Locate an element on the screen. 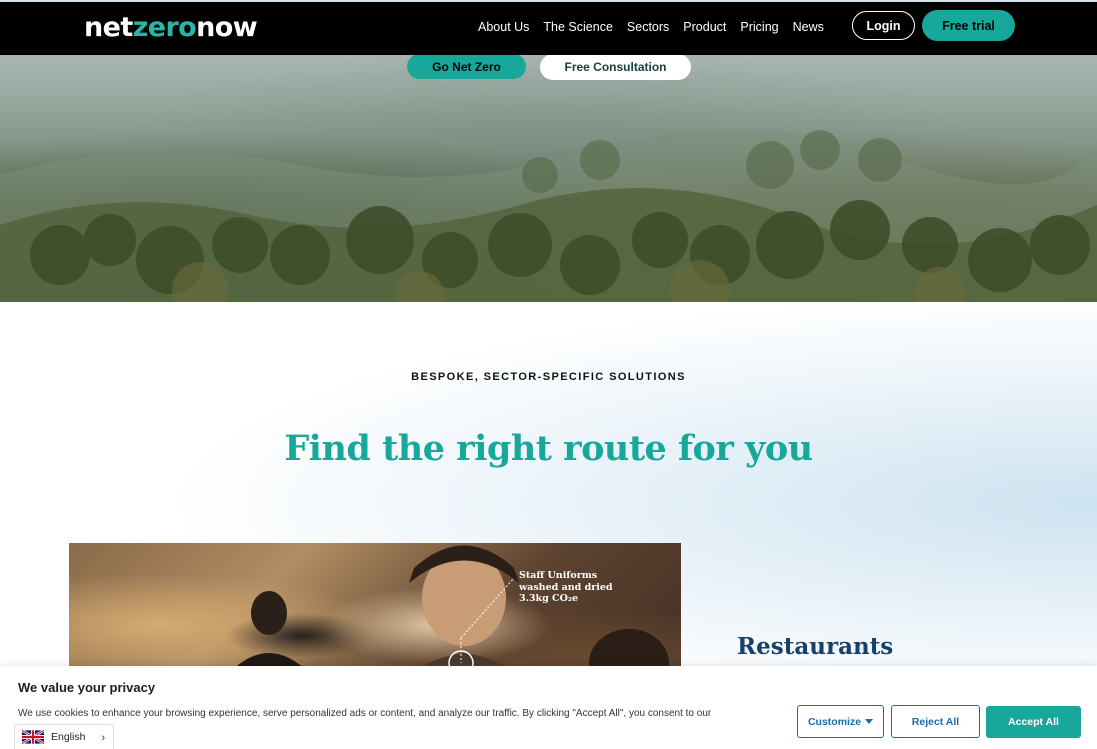 The image size is (1097, 749). language-selector: English › is located at coordinates (64, 736).